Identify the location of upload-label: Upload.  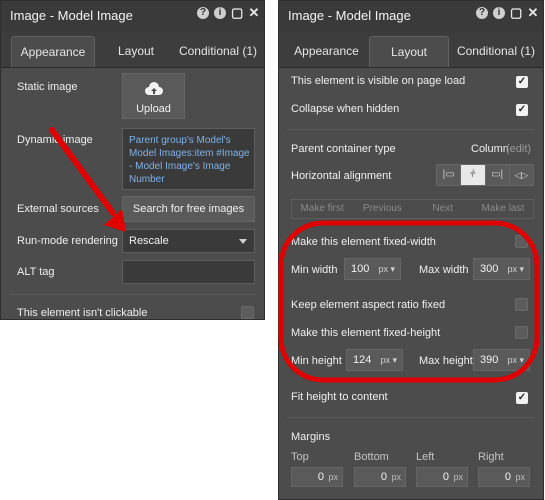
(153, 109).